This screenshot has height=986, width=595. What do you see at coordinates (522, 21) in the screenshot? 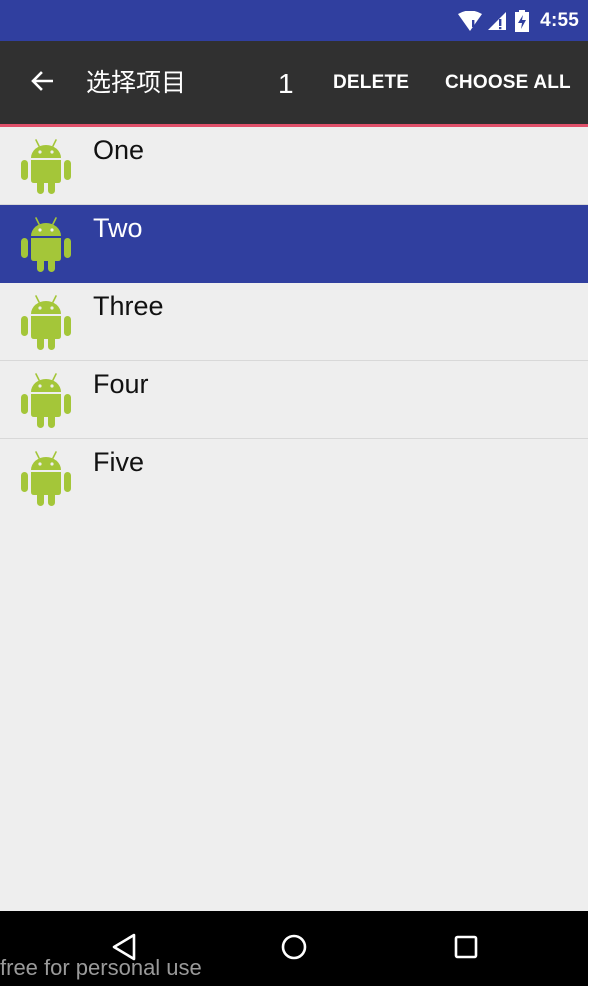
I see `battery-icon` at bounding box center [522, 21].